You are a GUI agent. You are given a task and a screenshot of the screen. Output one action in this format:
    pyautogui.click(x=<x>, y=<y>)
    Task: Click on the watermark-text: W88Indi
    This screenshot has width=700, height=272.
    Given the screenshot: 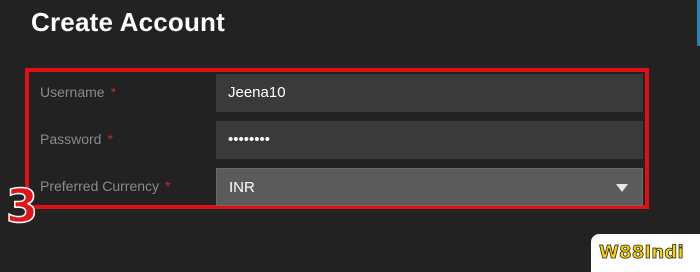 What is the action you would take?
    pyautogui.click(x=641, y=253)
    